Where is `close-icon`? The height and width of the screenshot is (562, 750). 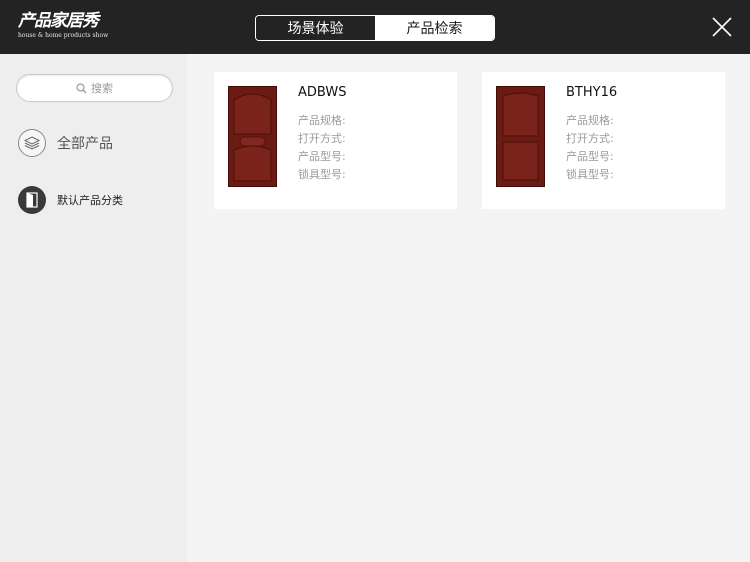 close-icon is located at coordinates (722, 27).